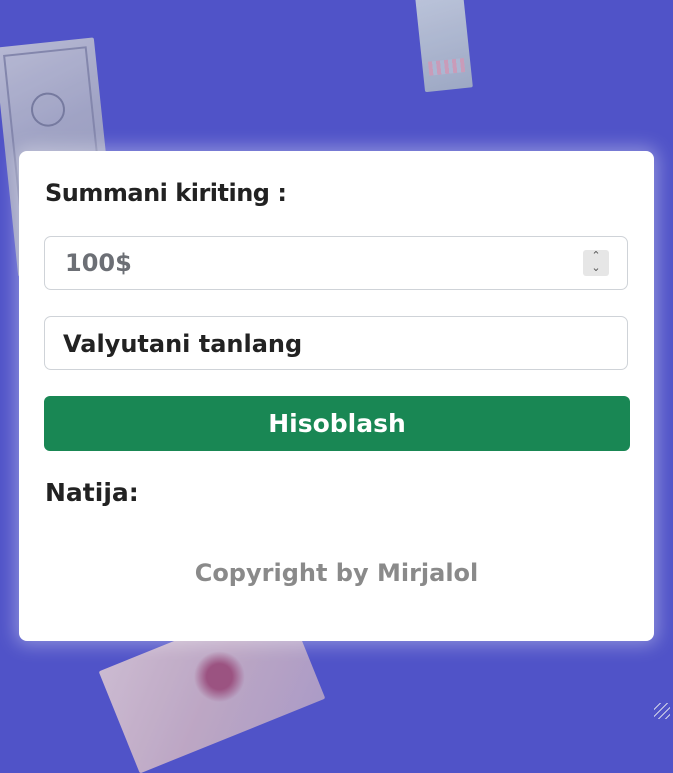  I want to click on som-bill-decoration-top, so click(444, 46).